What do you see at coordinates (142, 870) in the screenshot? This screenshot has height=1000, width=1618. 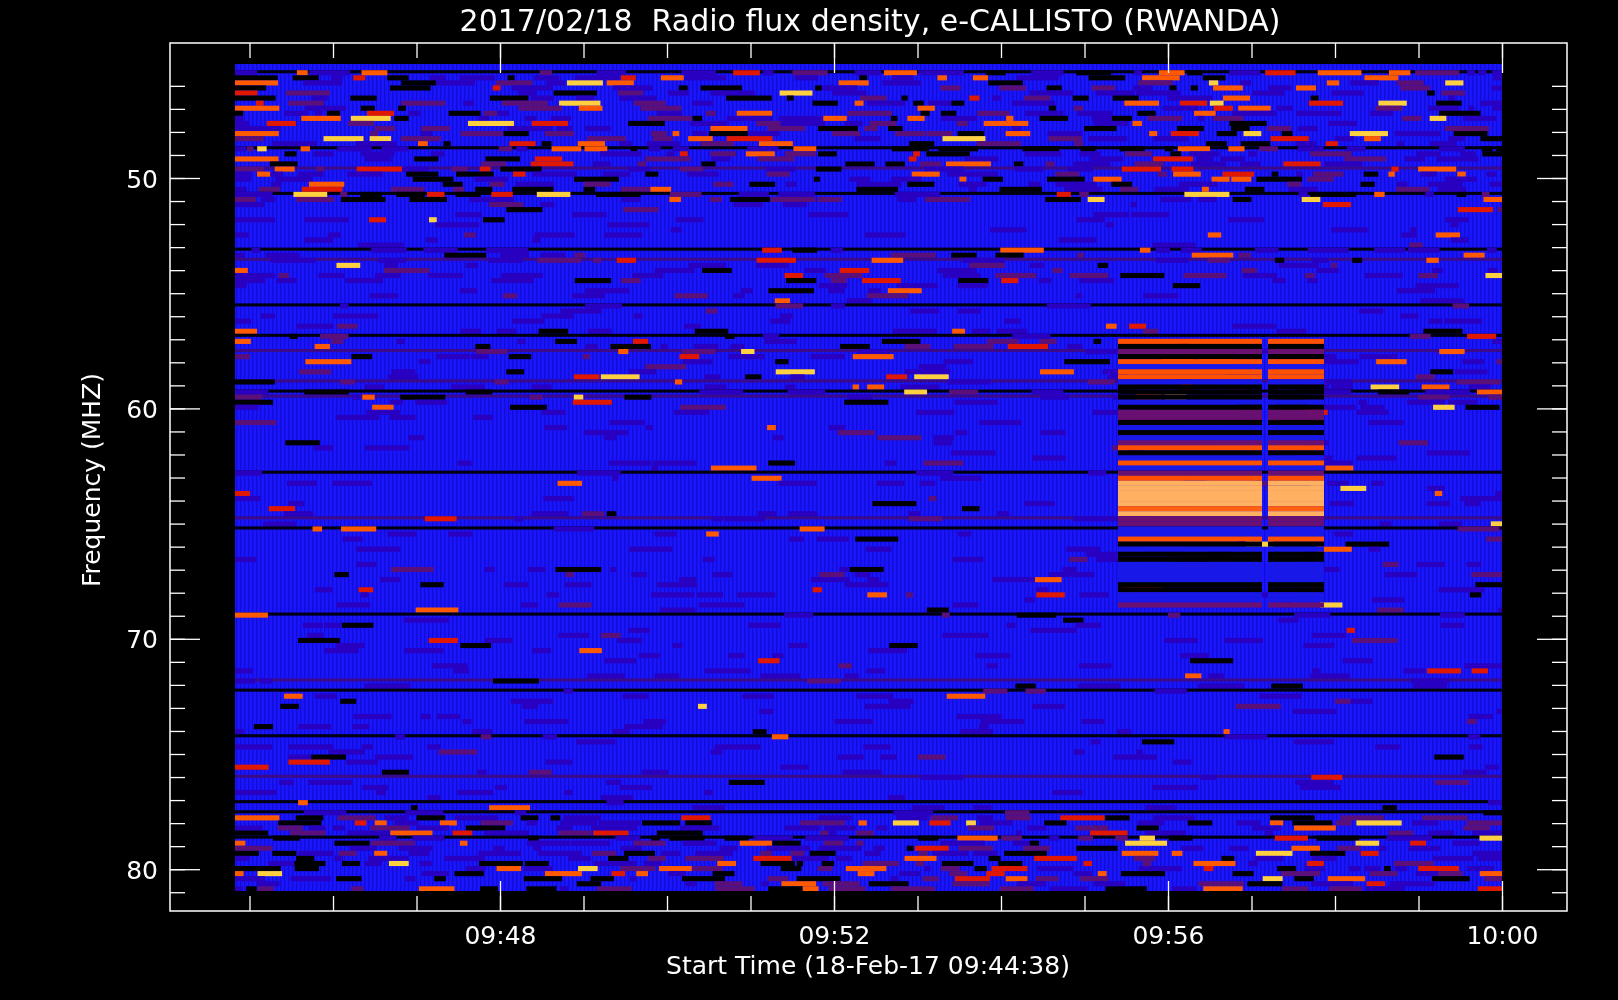 I see `y-tick-label: 80` at bounding box center [142, 870].